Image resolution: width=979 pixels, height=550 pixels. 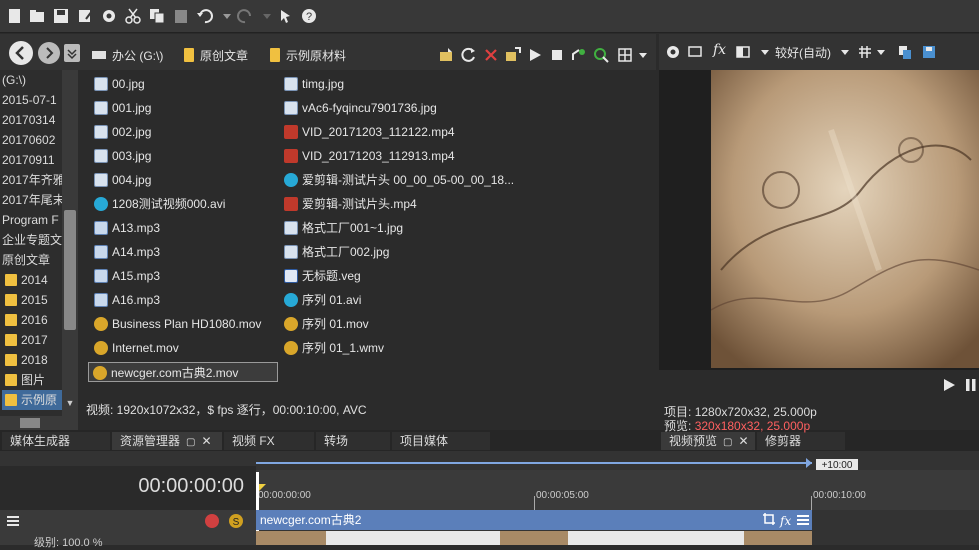 What do you see at coordinates (159, 204) in the screenshot?
I see `file-item: 1208测试视频000.avi` at bounding box center [159, 204].